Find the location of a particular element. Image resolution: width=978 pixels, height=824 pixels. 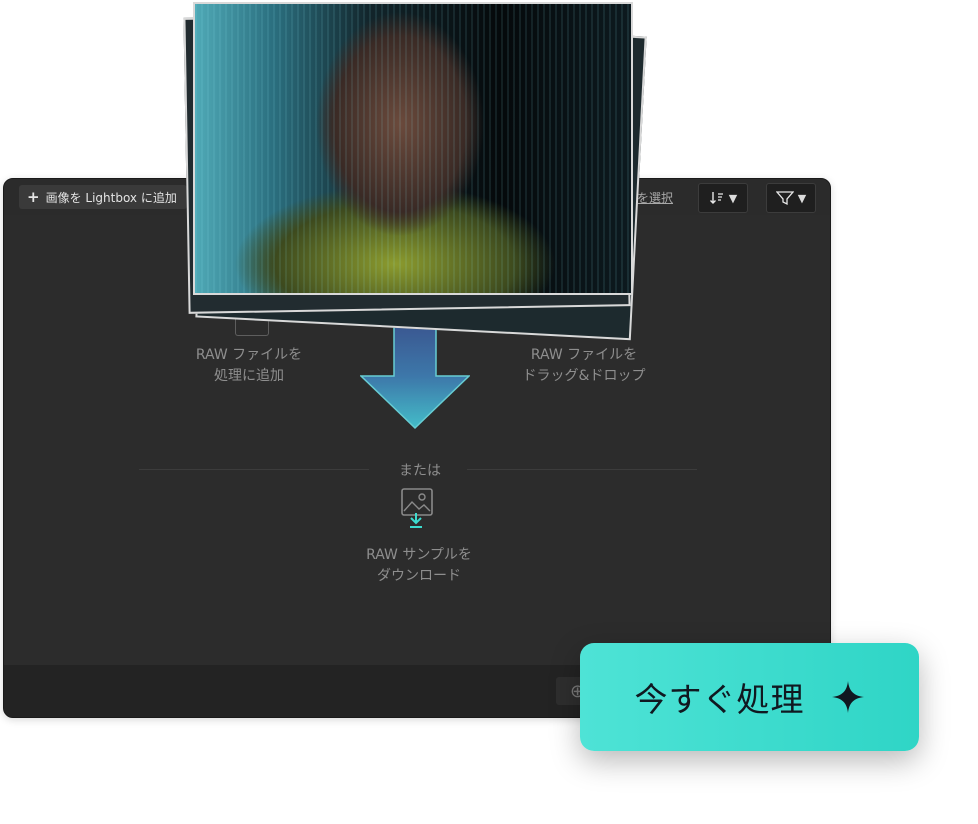

process-now-label: 今すぐ処理 is located at coordinates (719, 699).